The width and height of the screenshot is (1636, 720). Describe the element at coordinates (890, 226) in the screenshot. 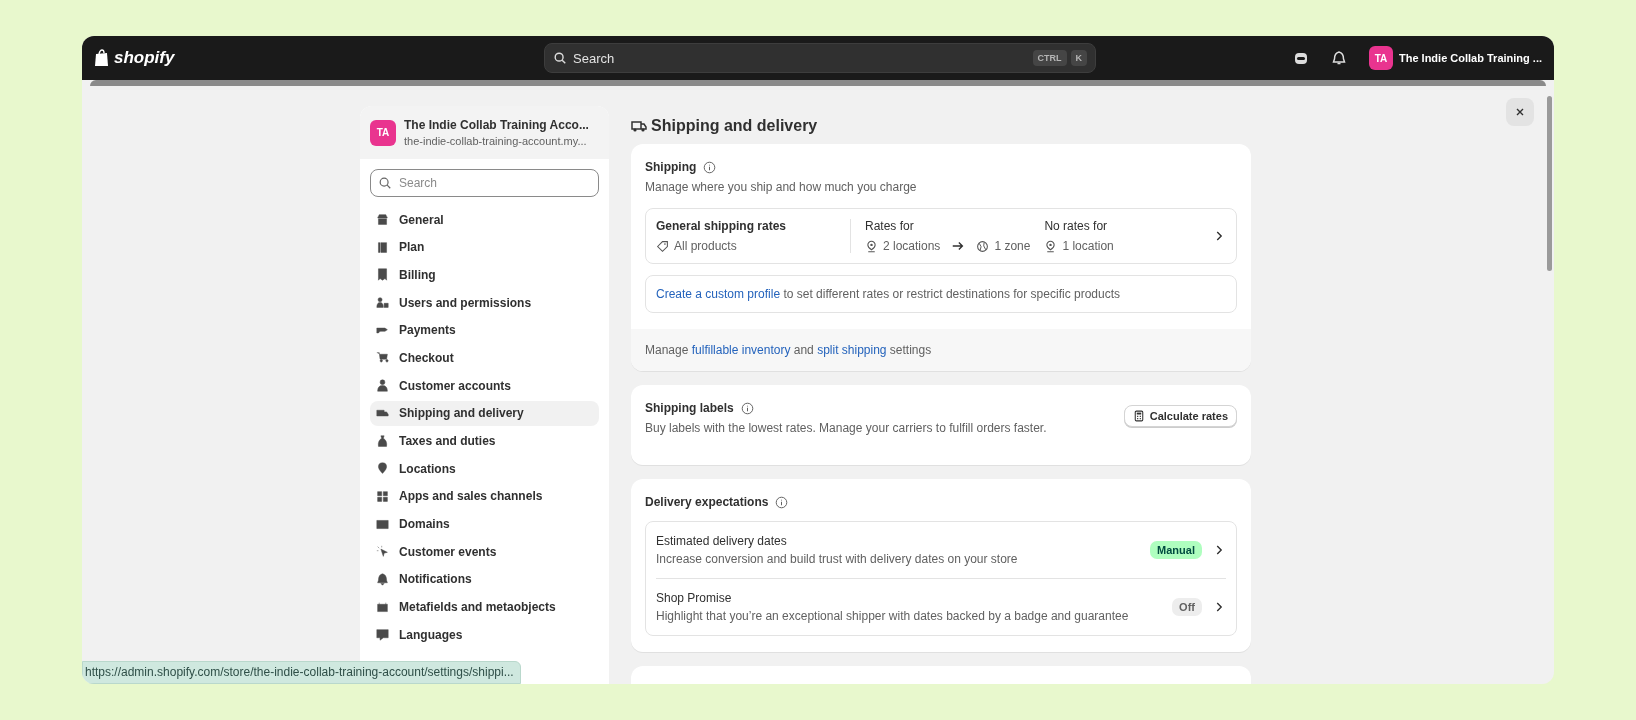

I see `rates-label: Rates for` at that location.